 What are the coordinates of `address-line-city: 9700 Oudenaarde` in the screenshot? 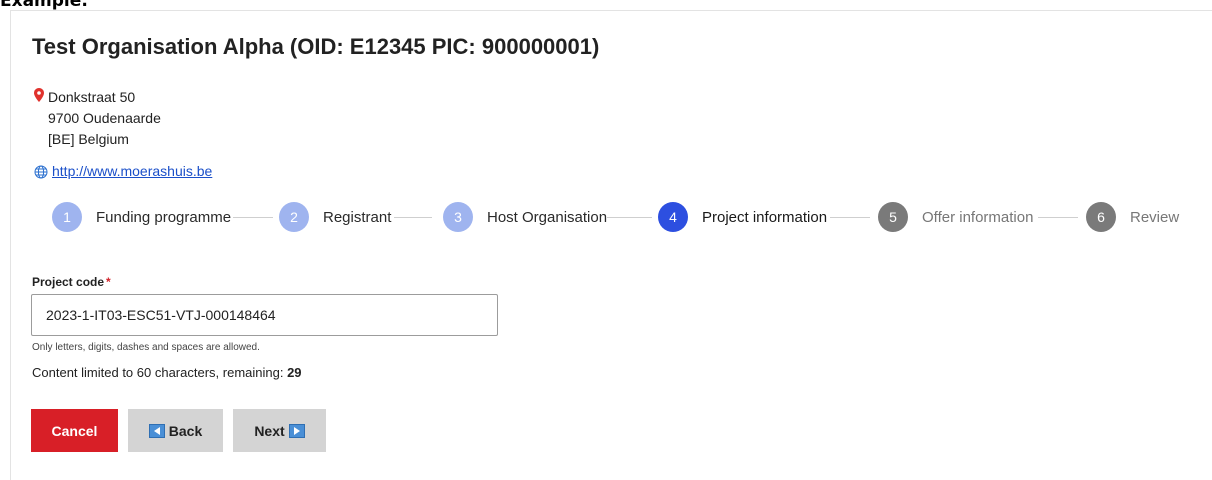 It's located at (104, 118).